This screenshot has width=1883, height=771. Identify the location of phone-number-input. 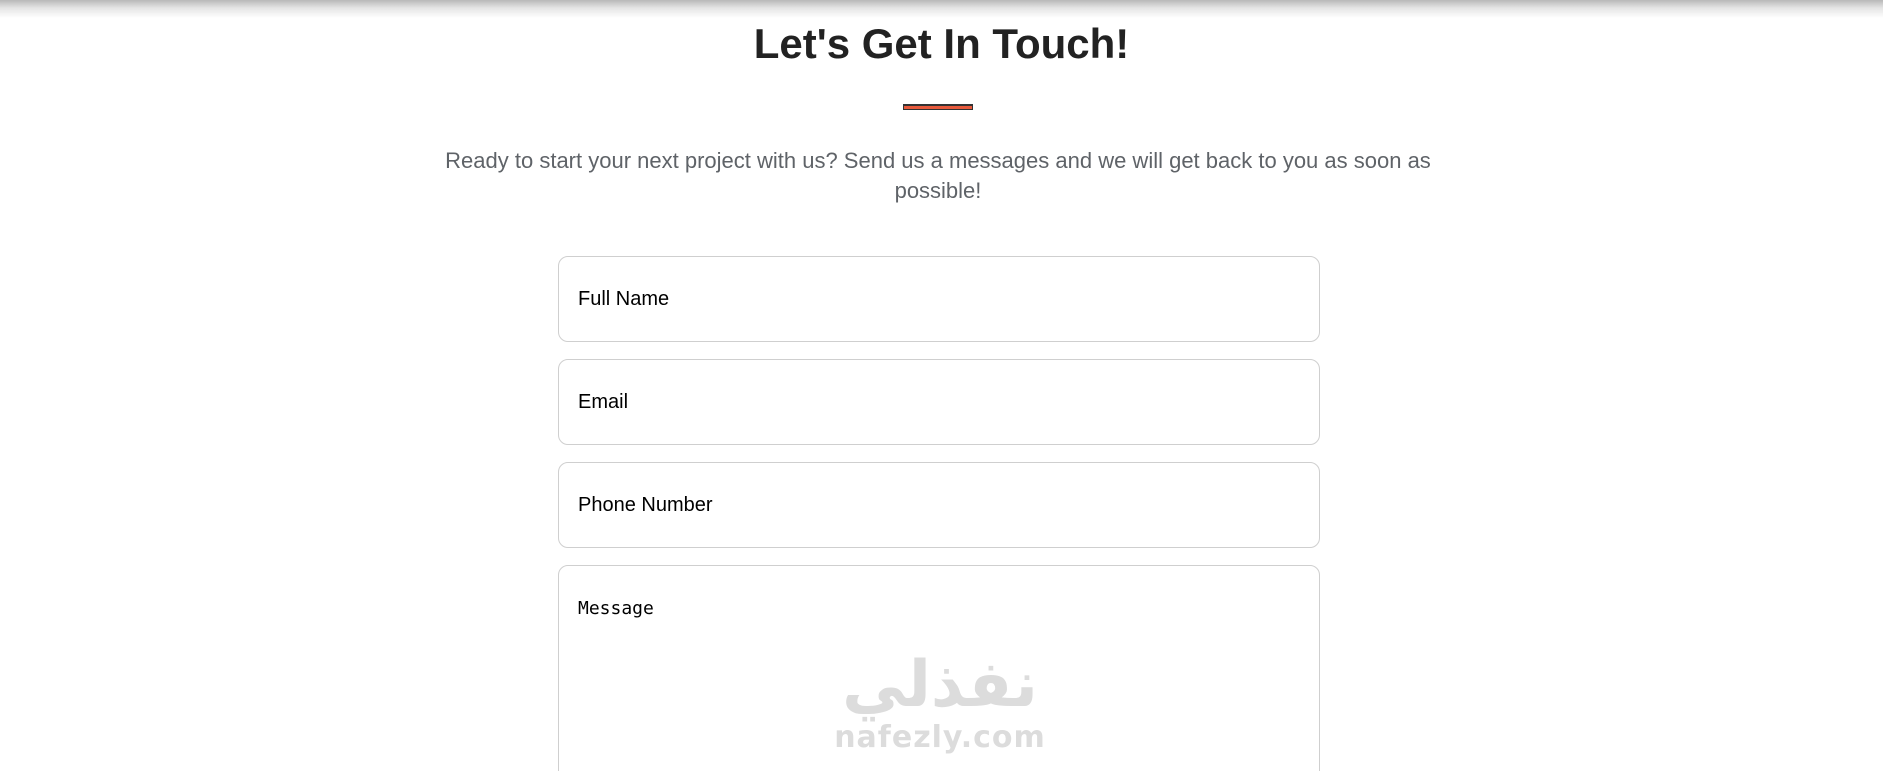
(939, 505).